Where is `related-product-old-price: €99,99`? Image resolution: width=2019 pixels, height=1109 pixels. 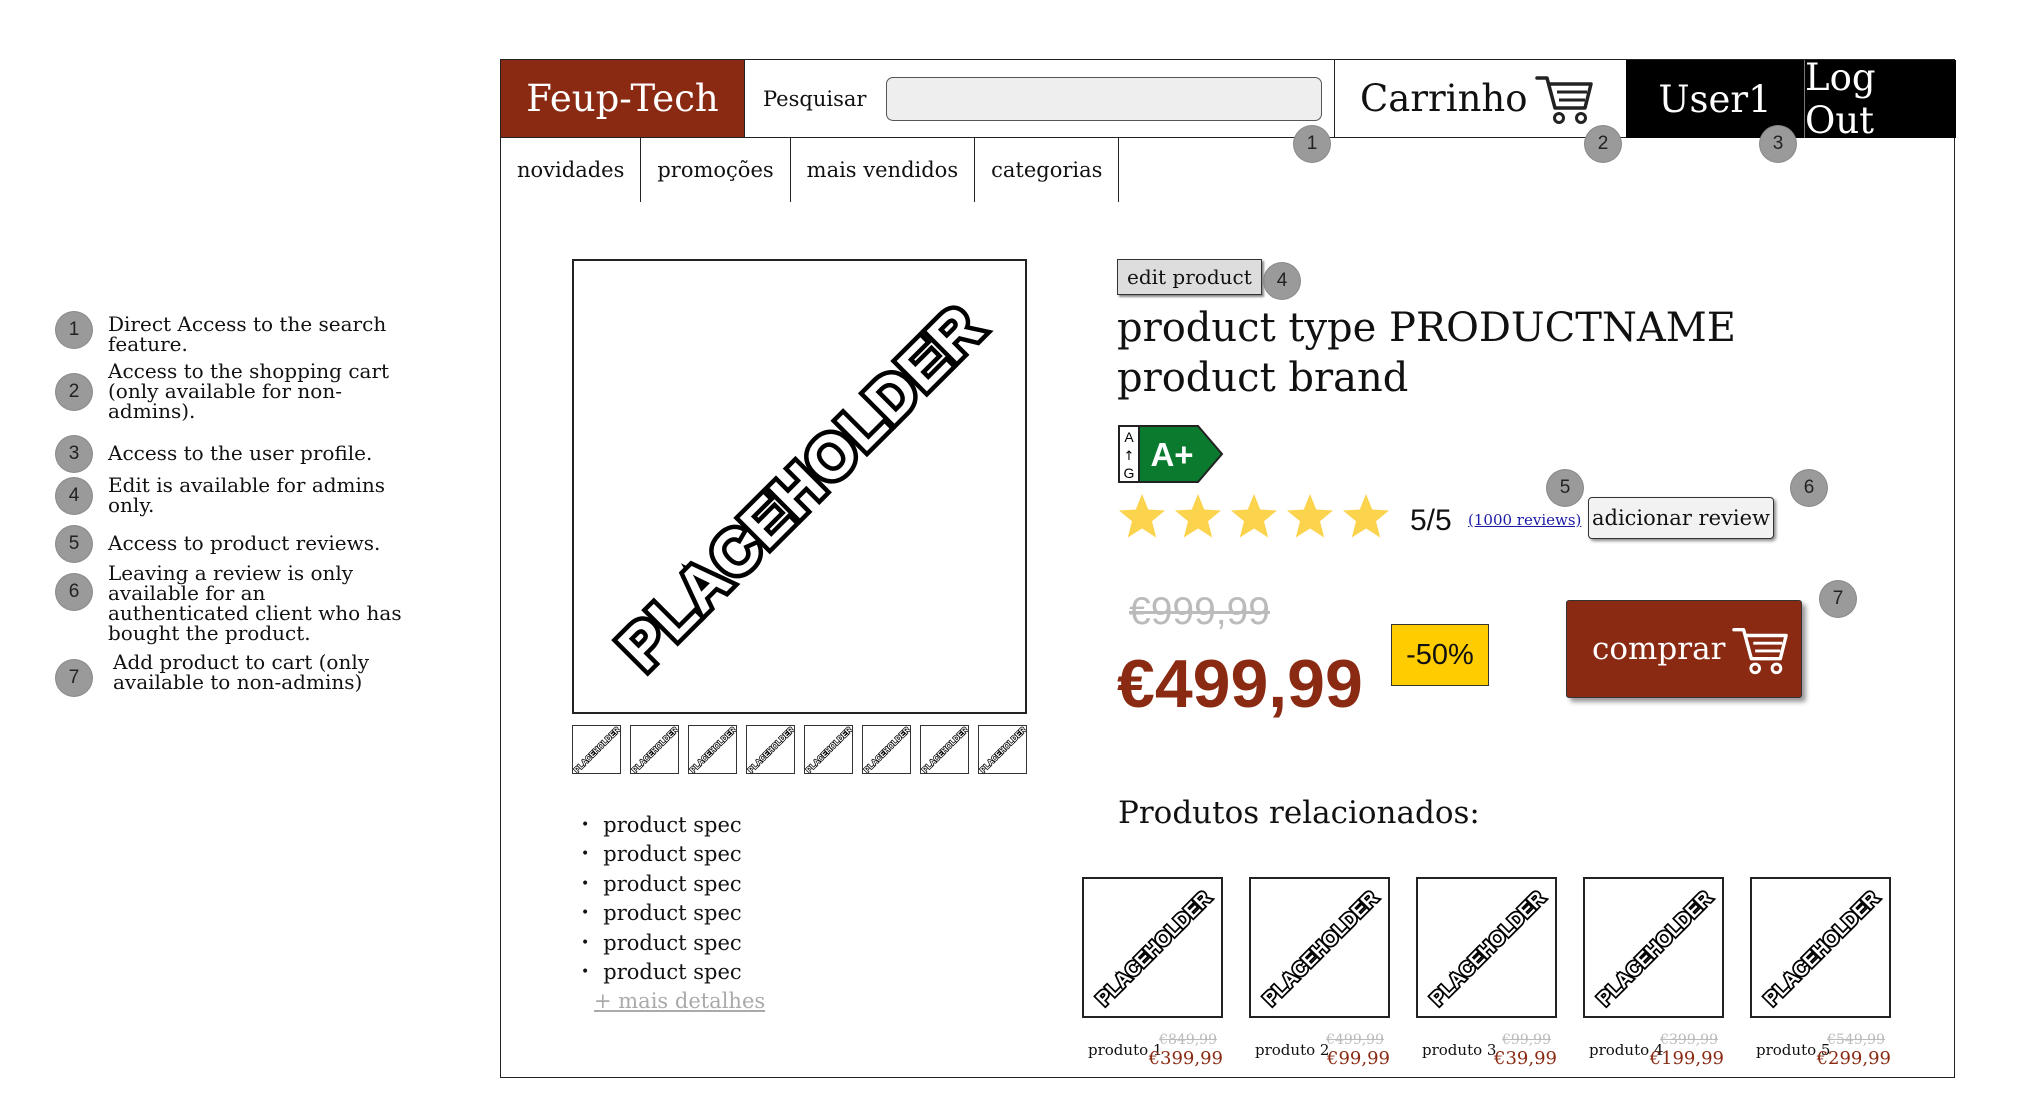
related-product-old-price: €99,99 is located at coordinates (1526, 1040).